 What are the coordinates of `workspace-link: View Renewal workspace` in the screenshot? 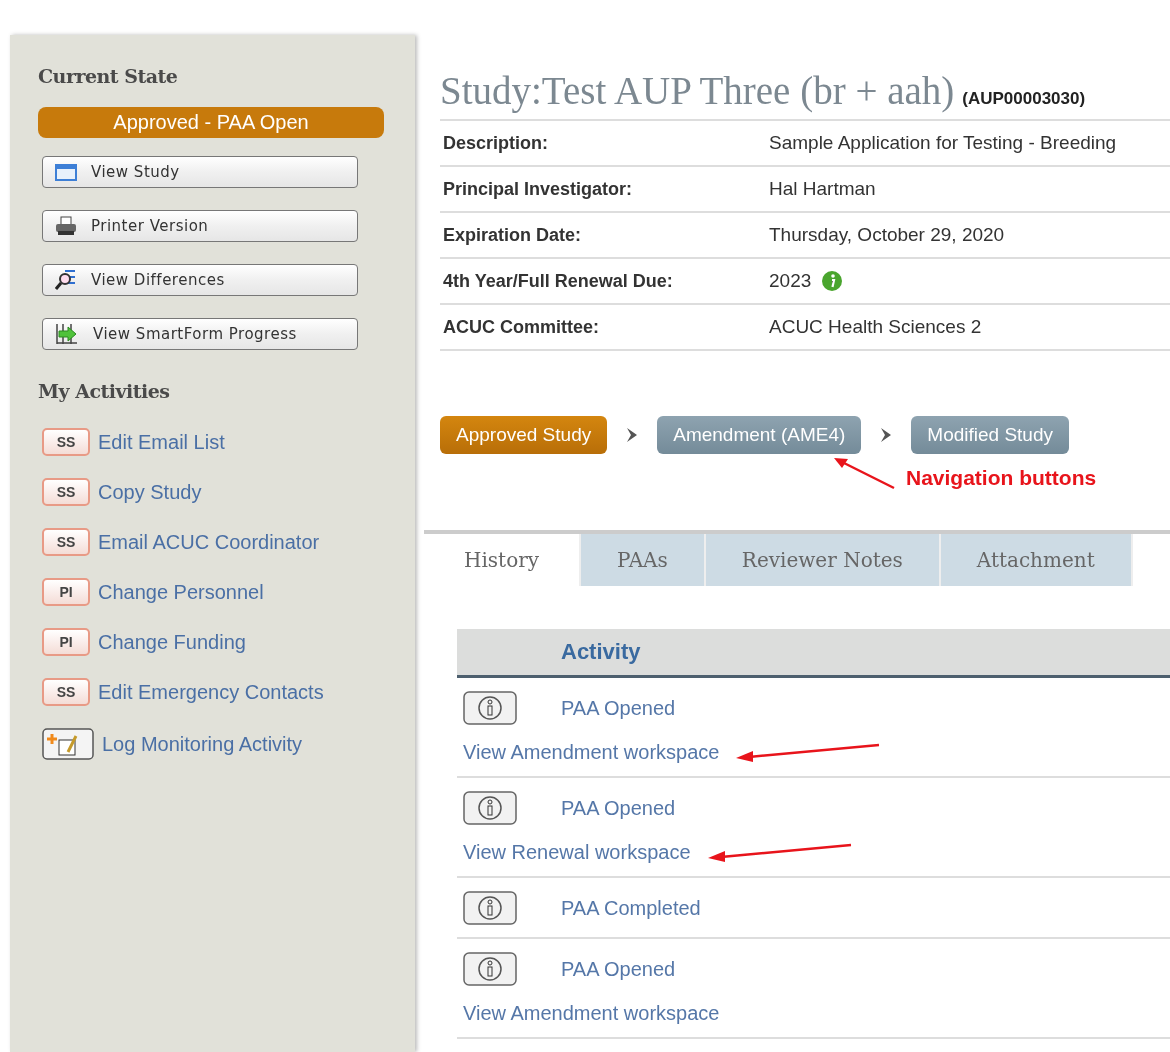 It's located at (577, 852).